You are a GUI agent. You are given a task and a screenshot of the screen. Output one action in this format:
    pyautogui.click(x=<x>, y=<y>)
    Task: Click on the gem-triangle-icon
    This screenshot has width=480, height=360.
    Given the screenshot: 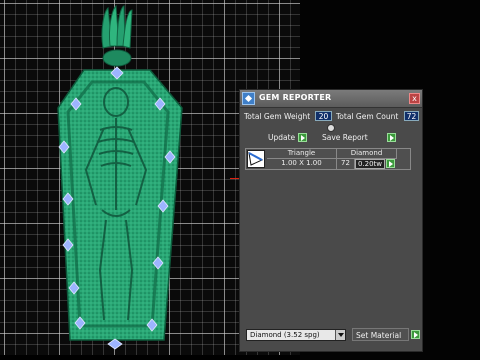 What is the action you would take?
    pyautogui.click(x=256, y=159)
    